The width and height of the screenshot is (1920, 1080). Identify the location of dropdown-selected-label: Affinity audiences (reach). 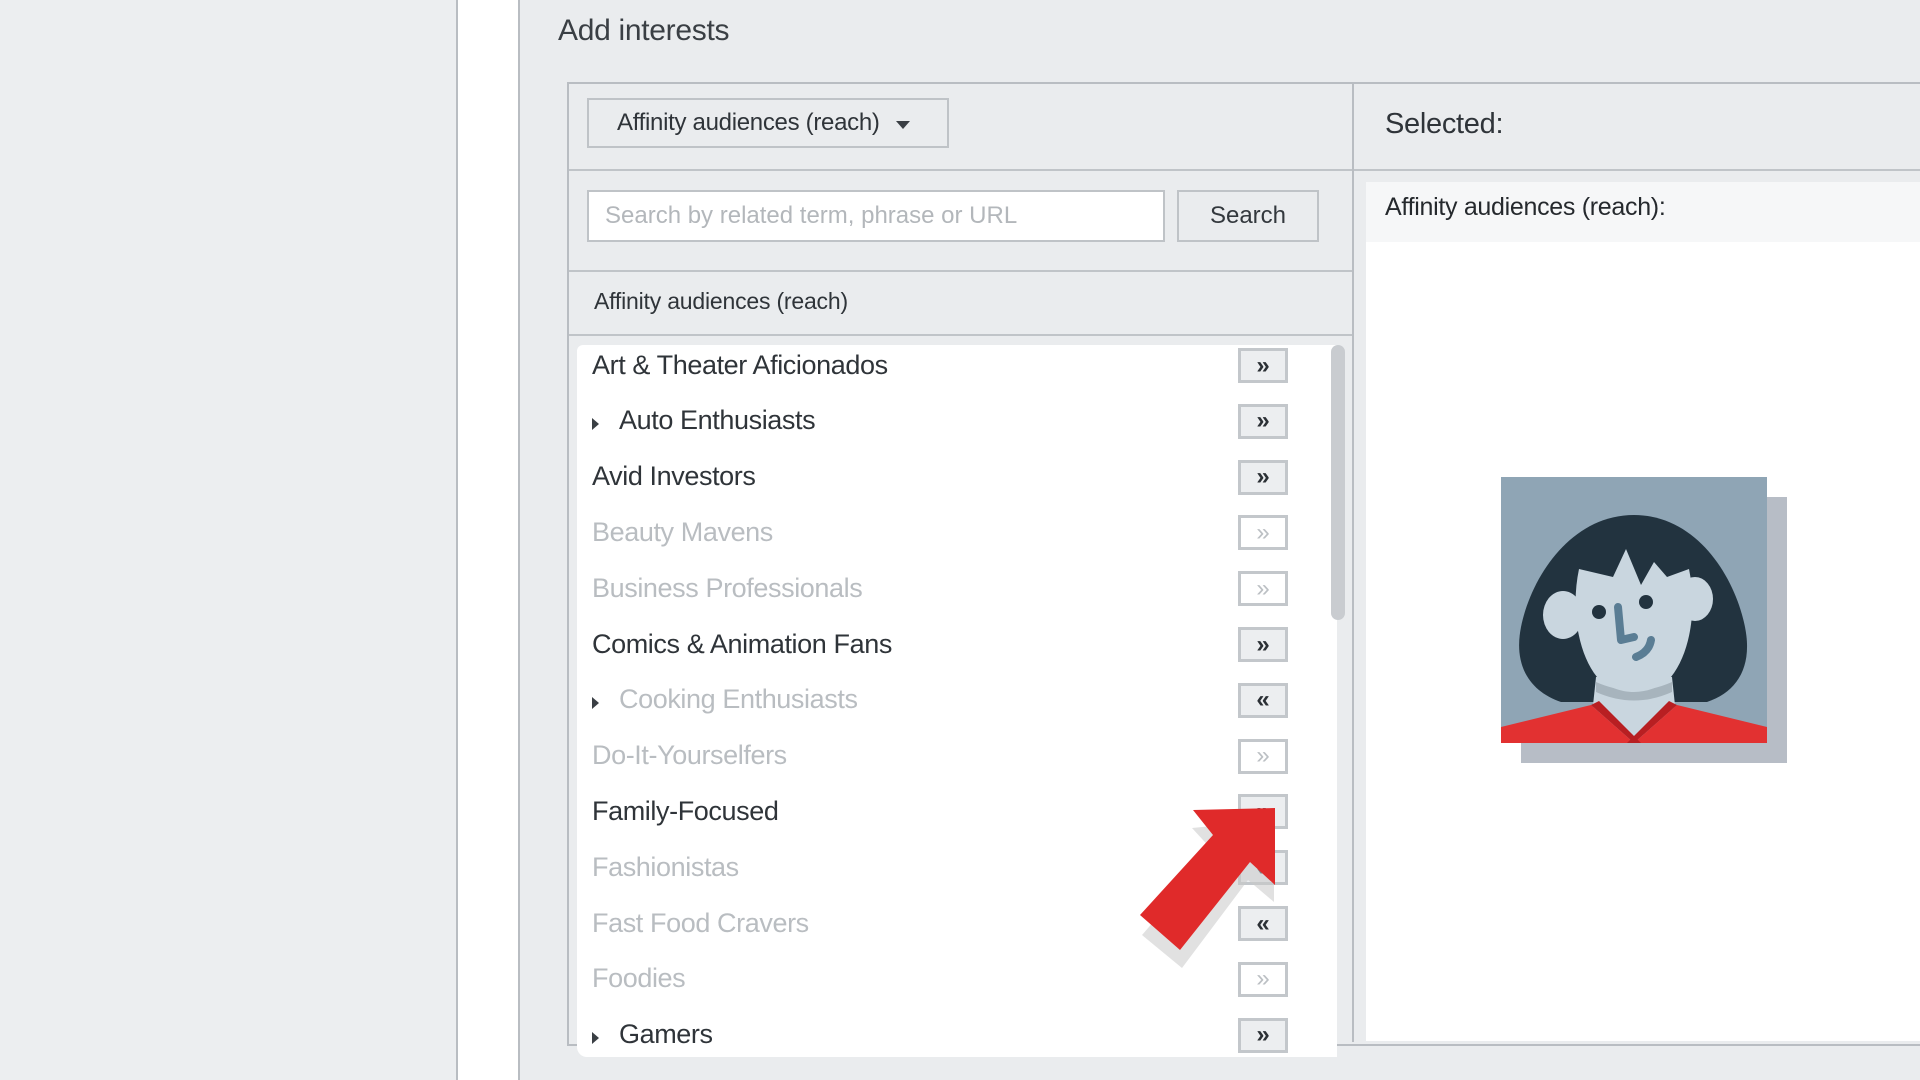
(748, 122).